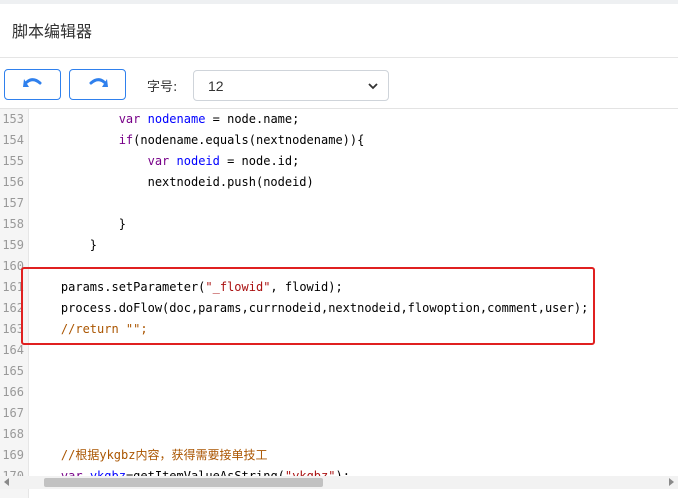  Describe the element at coordinates (13, 140) in the screenshot. I see `line-number: 154` at that location.